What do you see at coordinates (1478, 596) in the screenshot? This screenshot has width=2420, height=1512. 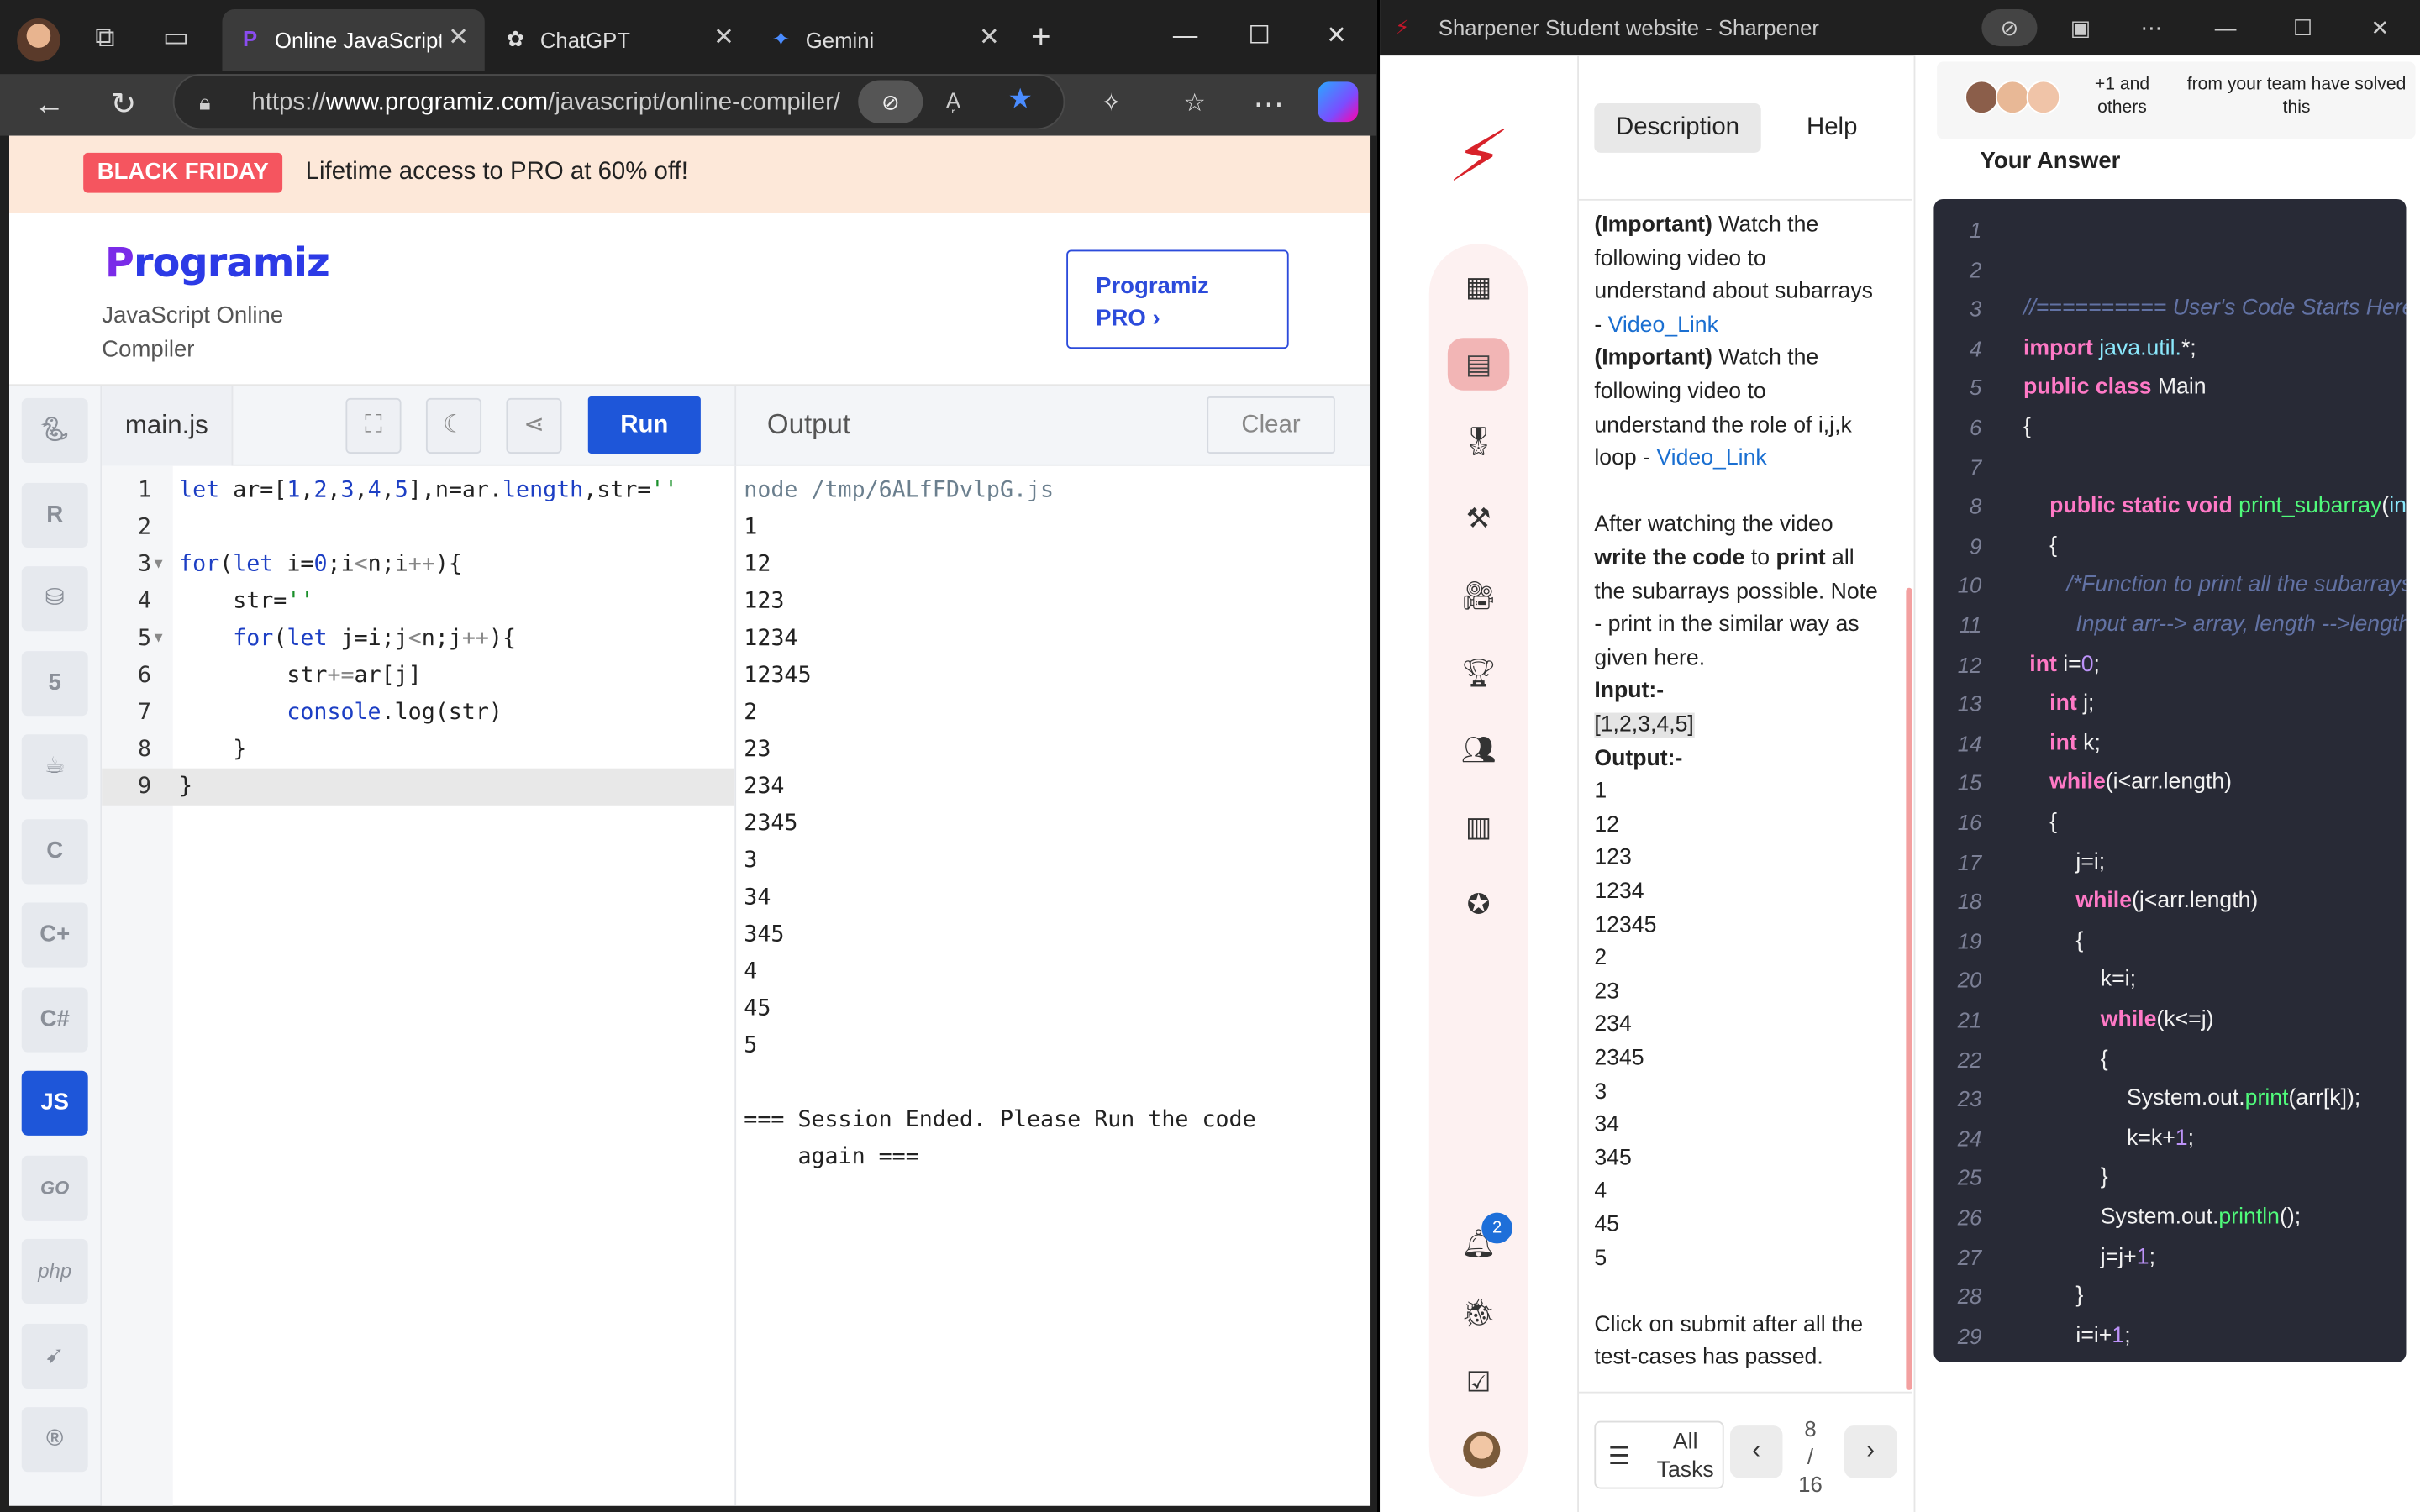 I see `video-icon: 🎥︎` at bounding box center [1478, 596].